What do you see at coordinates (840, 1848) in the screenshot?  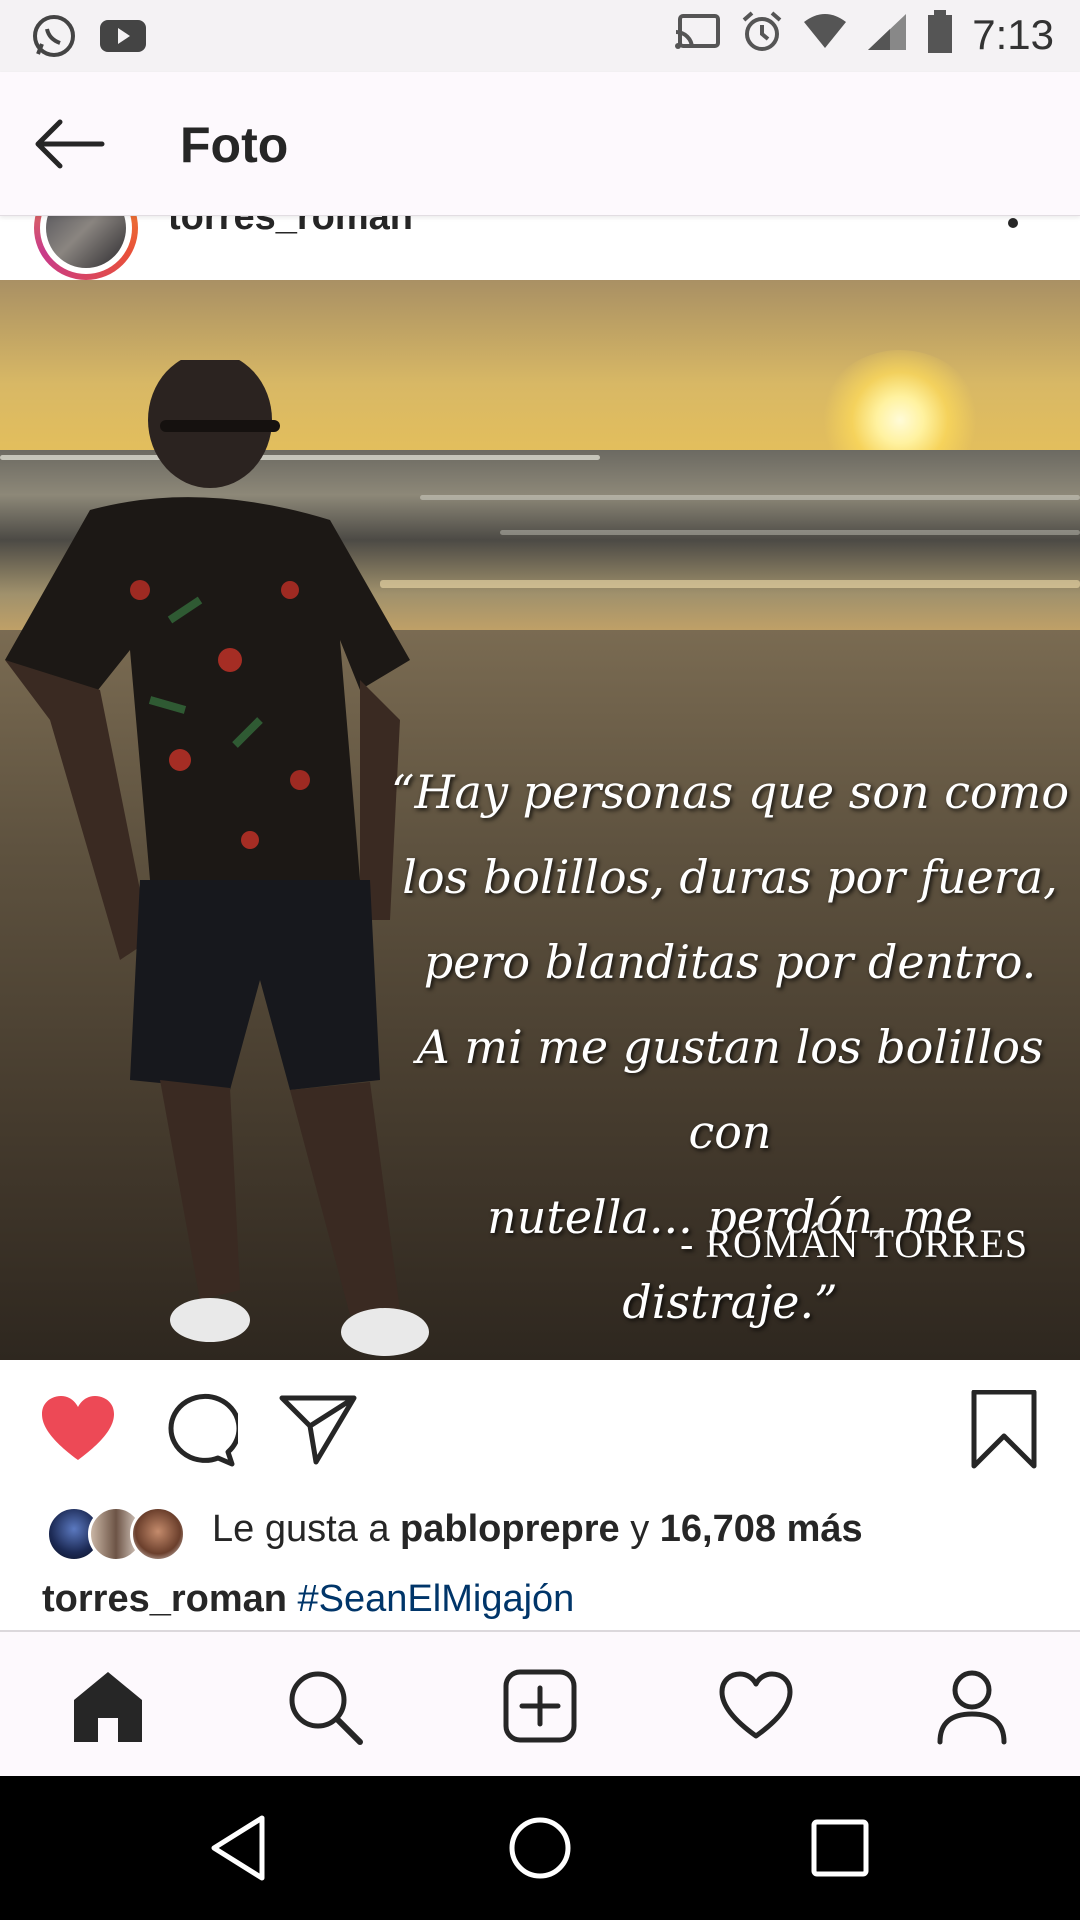 I see `recents-square-icon` at bounding box center [840, 1848].